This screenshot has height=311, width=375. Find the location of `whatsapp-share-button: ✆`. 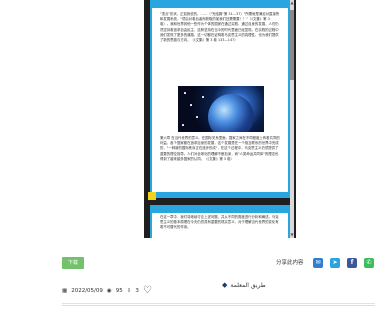

whatsapp-share-button: ✆ is located at coordinates (369, 263).